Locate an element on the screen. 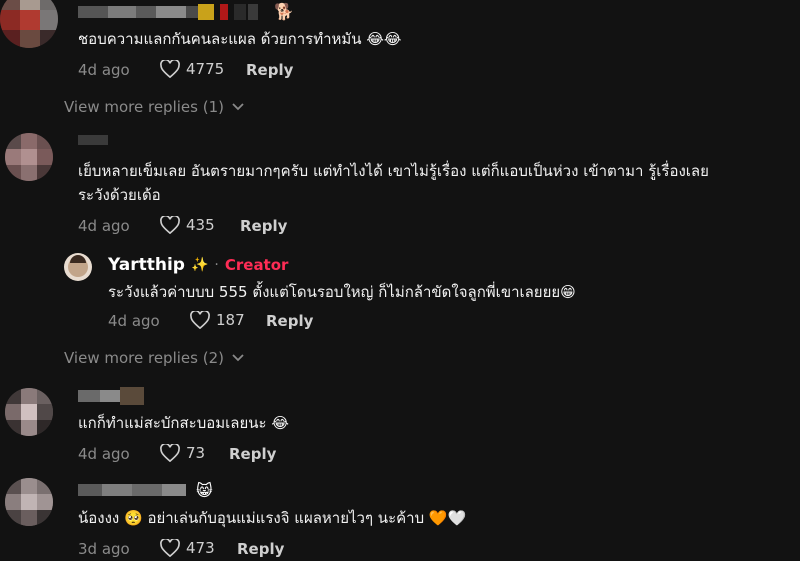 Image resolution: width=800 pixels, height=561 pixels. creator-header: Yartthip ✨ · Creator is located at coordinates (198, 265).